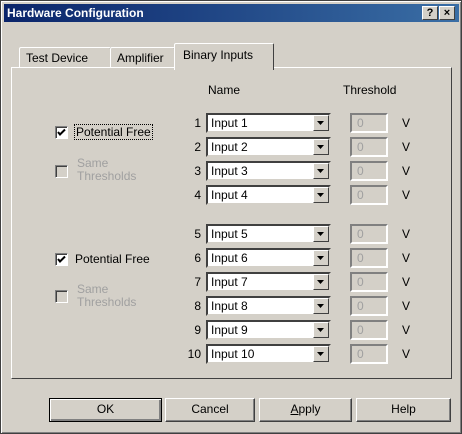 This screenshot has width=462, height=434. Describe the element at coordinates (268, 171) in the screenshot. I see `input-name-dropdown: Input 3` at that location.